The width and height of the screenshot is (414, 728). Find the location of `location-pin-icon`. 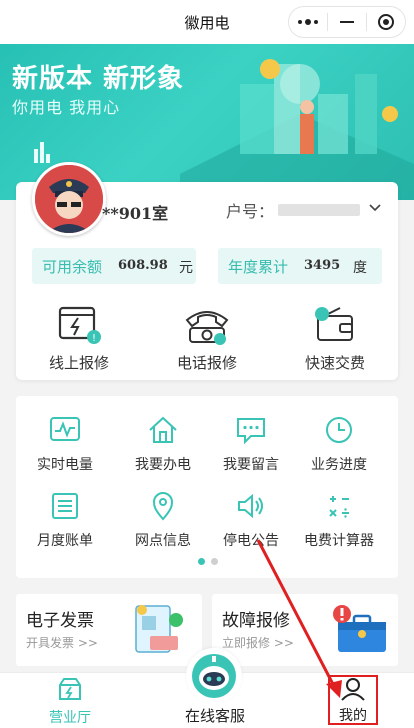

location-pin-icon is located at coordinates (163, 506).